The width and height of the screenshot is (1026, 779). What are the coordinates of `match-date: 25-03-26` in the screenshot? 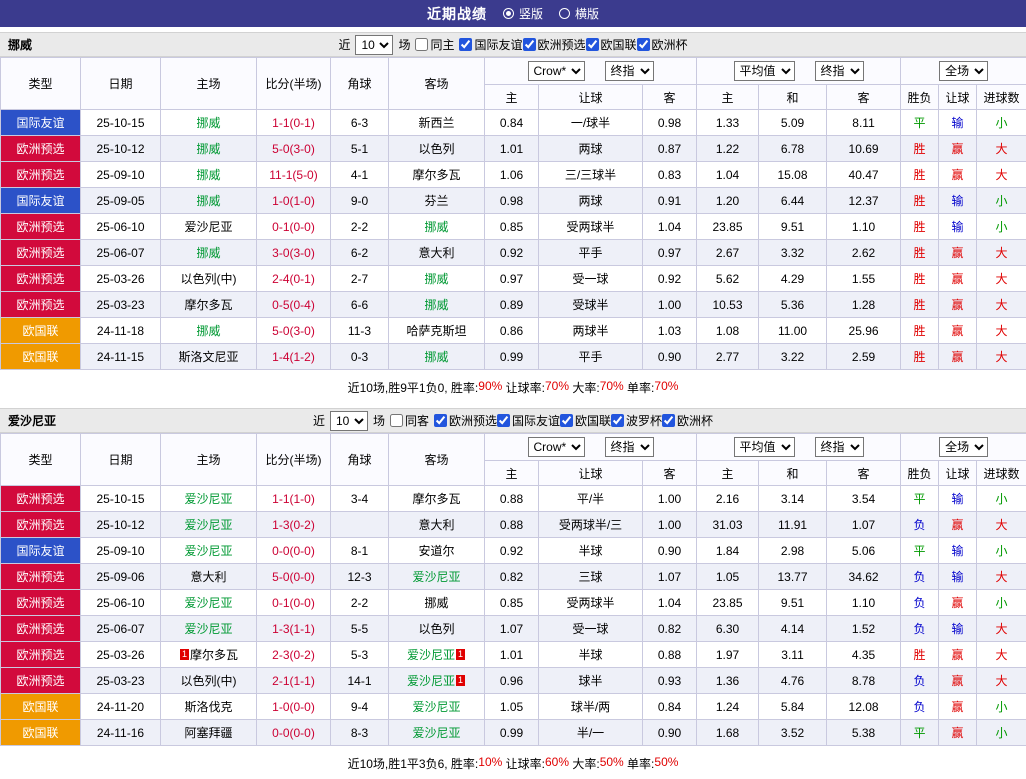 It's located at (121, 279).